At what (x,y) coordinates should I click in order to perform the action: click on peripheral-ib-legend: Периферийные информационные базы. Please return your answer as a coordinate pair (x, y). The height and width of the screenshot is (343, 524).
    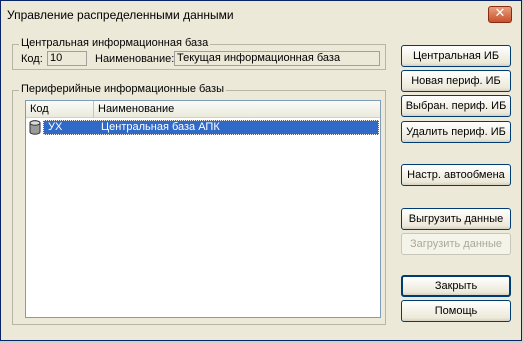
    Looking at the image, I should click on (122, 89).